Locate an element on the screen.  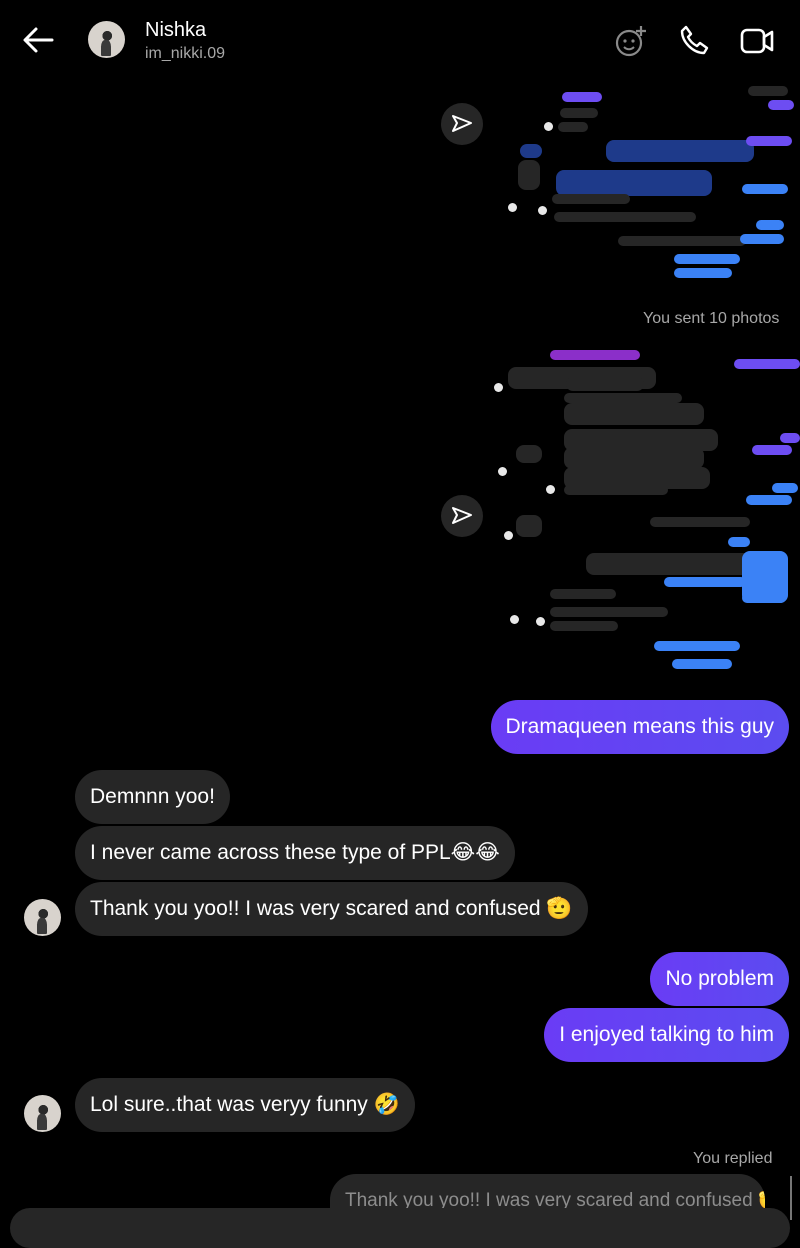
you-replied-label: You replied is located at coordinates (733, 1158).